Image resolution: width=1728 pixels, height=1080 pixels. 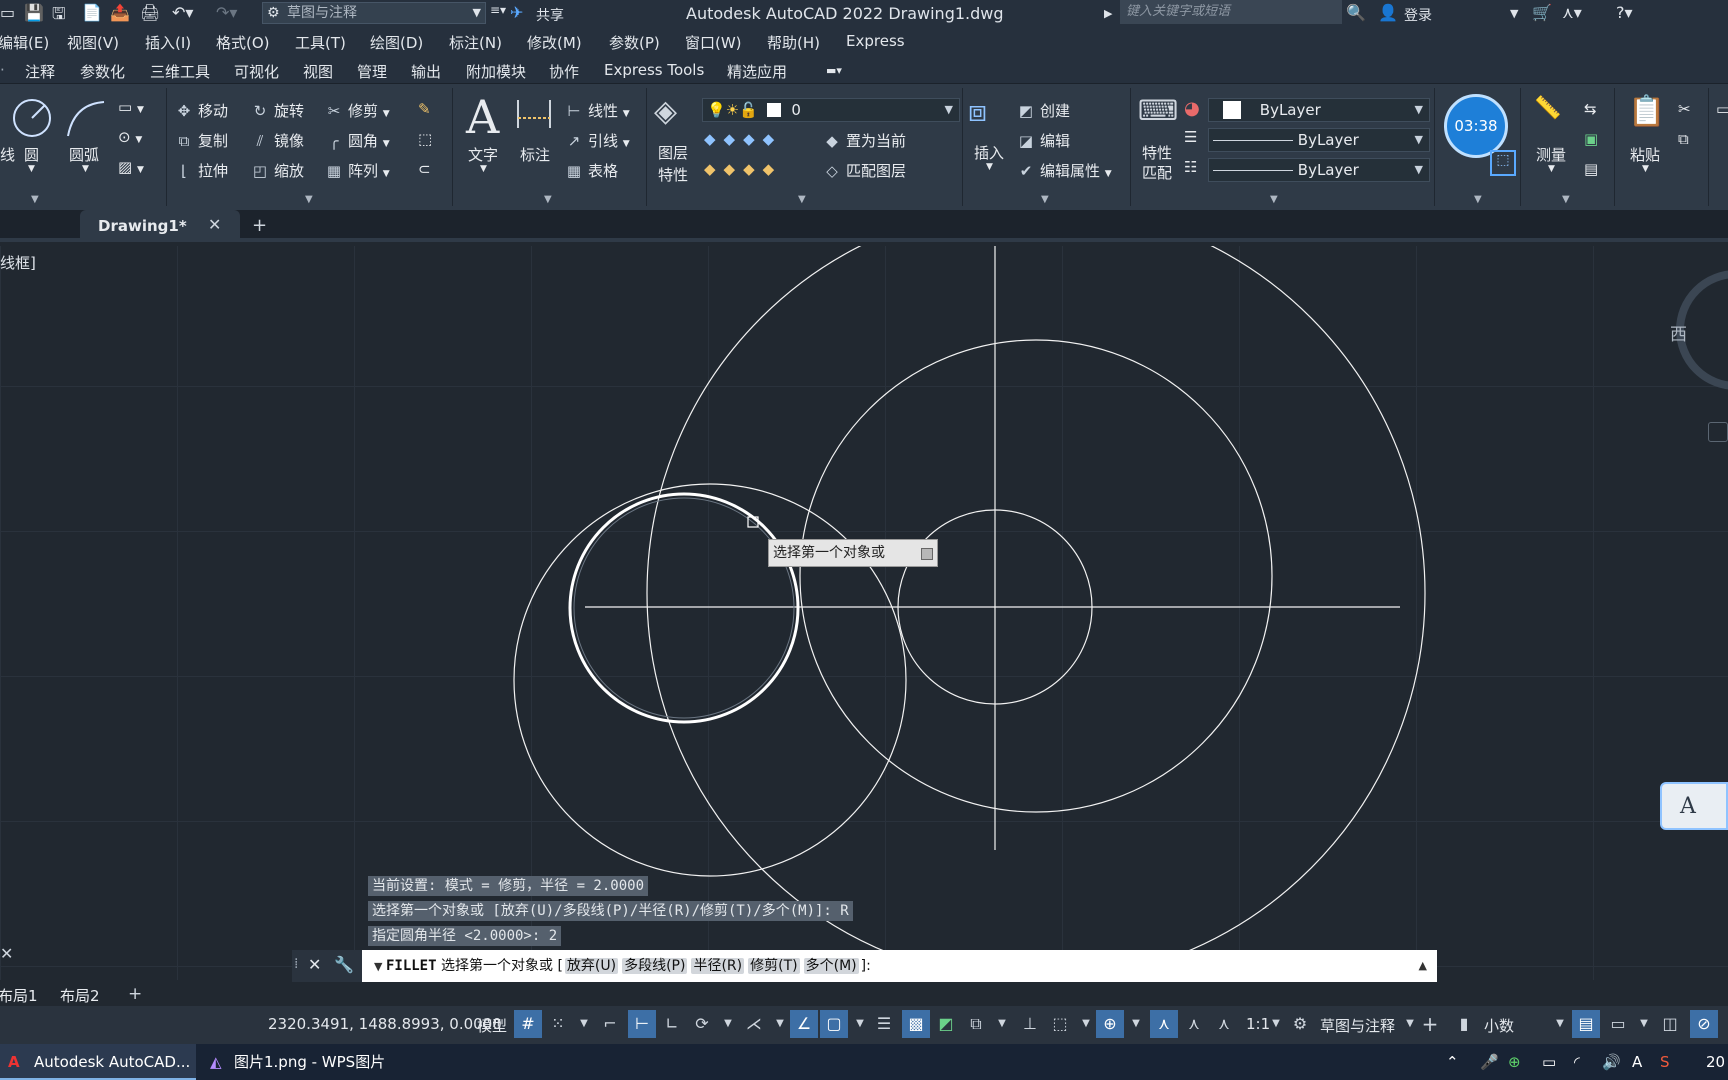 I want to click on block-panel-expand-icon: ▼, so click(x=1045, y=199).